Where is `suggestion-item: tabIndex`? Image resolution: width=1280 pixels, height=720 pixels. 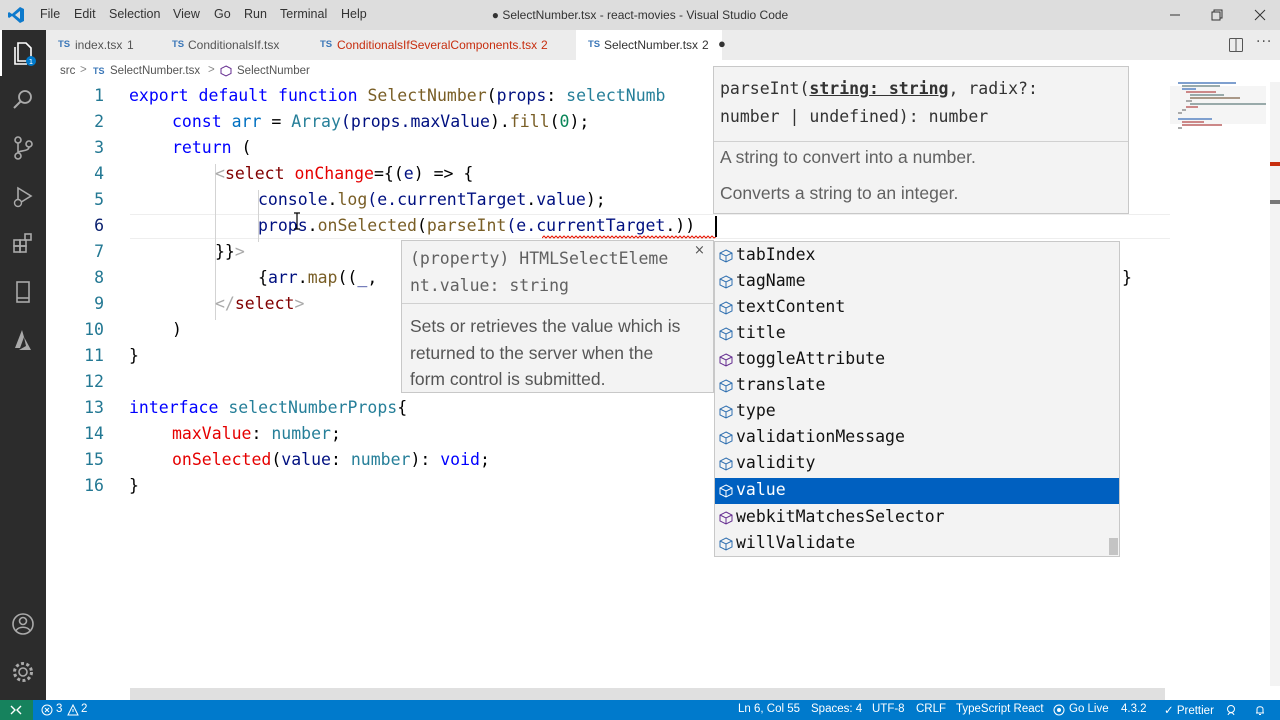 suggestion-item: tabIndex is located at coordinates (917, 256).